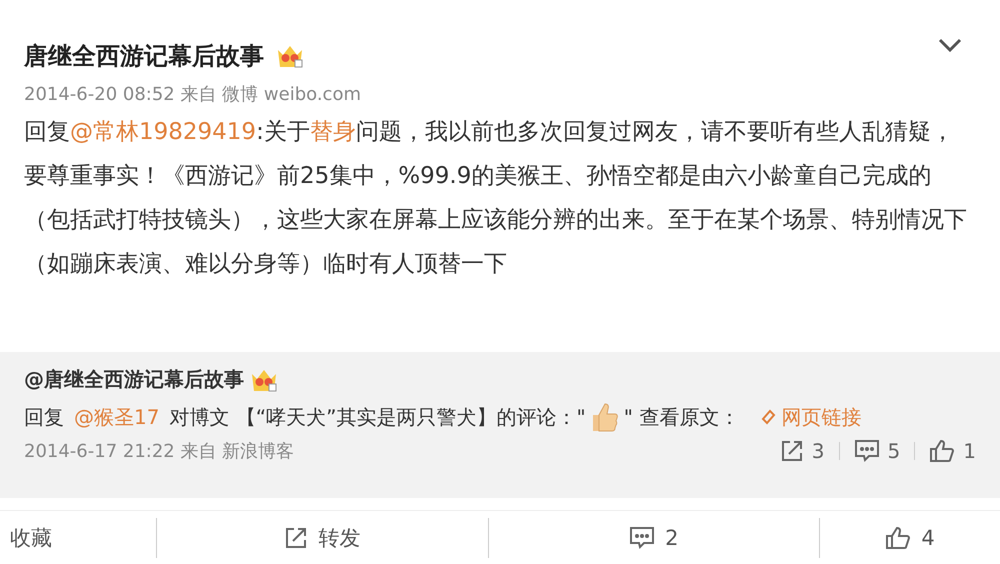 Image resolution: width=1000 pixels, height=564 pixels. What do you see at coordinates (159, 451) in the screenshot?
I see `quoted-meta: 2014-6-17 21:22 来自 新浪博客` at bounding box center [159, 451].